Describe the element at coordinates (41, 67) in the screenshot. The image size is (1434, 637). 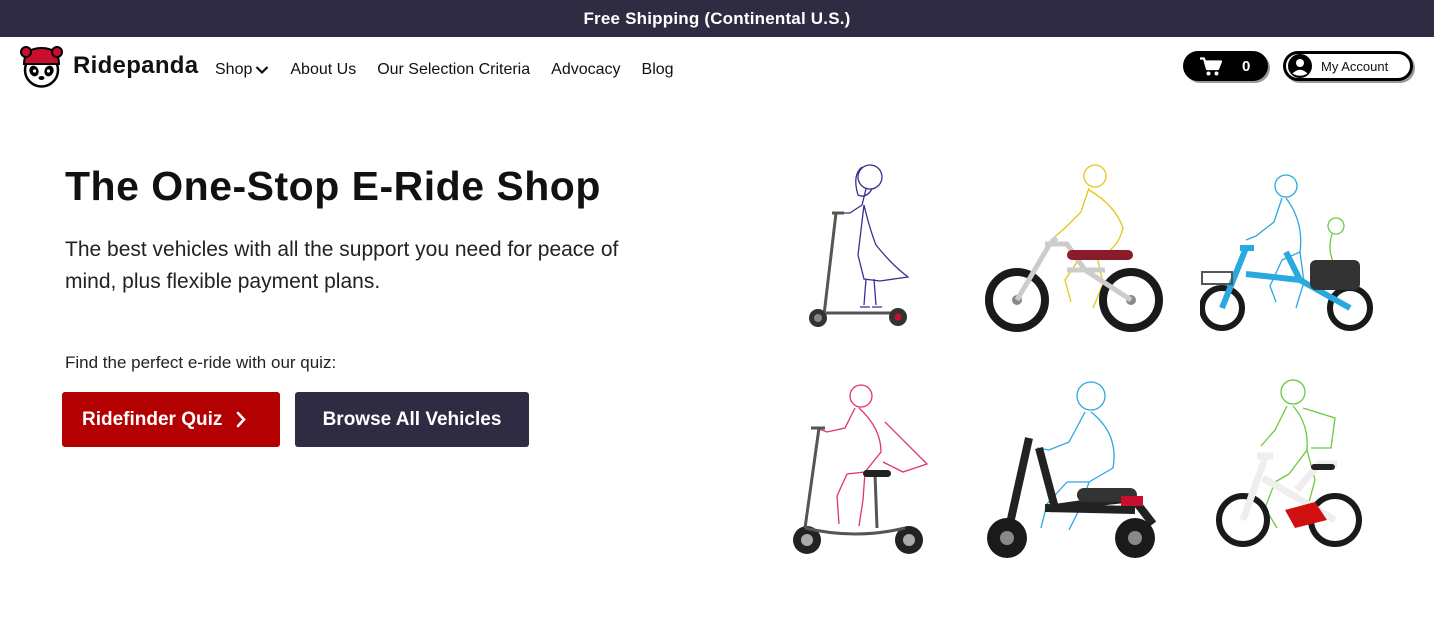
I see `panda-logo-icon` at that location.